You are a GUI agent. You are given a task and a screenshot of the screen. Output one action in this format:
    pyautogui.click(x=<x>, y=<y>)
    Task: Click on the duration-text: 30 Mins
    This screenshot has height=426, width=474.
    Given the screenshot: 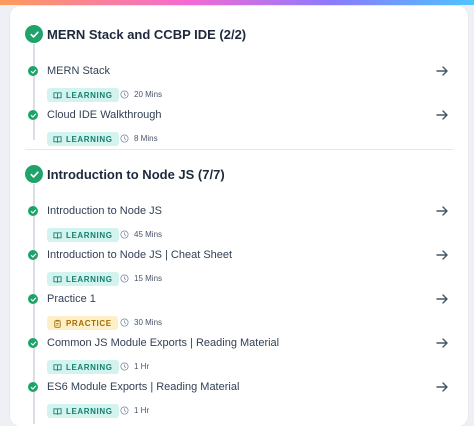 What is the action you would take?
    pyautogui.click(x=148, y=322)
    